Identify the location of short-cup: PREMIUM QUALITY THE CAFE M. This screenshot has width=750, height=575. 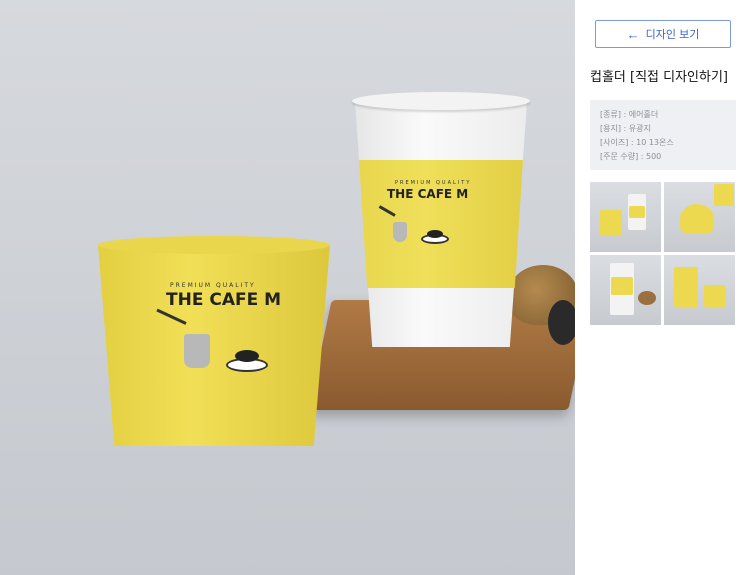
(214, 341).